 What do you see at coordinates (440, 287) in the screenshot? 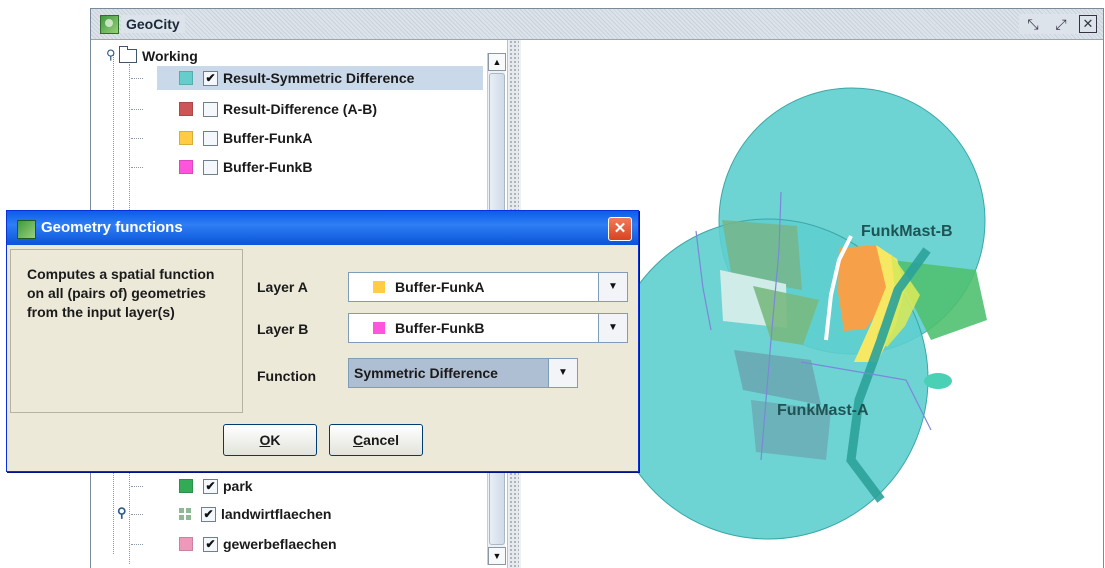
I see `layer-a-value: Buffer-FunkA` at bounding box center [440, 287].